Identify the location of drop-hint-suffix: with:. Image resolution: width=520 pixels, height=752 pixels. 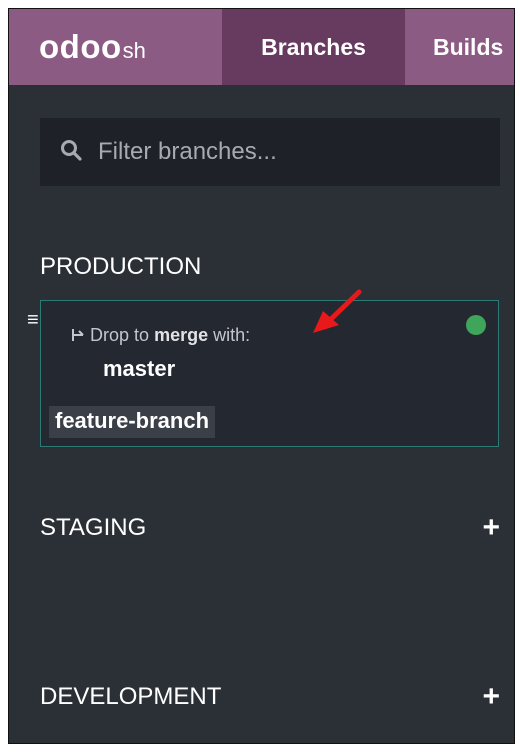
(232, 335).